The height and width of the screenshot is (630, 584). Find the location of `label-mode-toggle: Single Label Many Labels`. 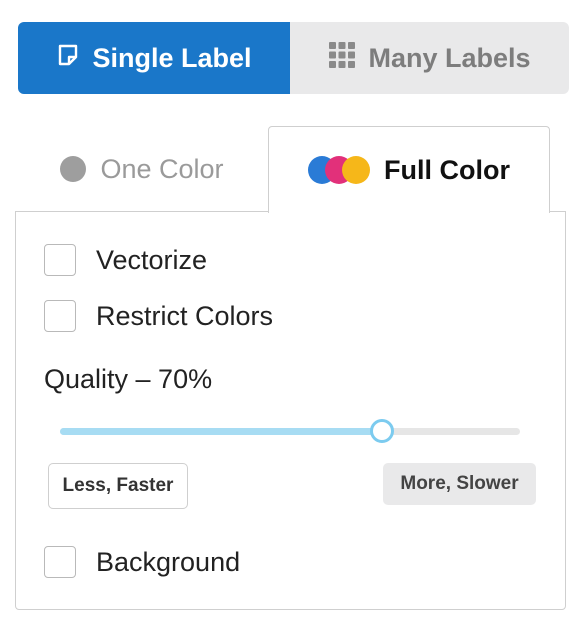

label-mode-toggle: Single Label Many Labels is located at coordinates (293, 58).